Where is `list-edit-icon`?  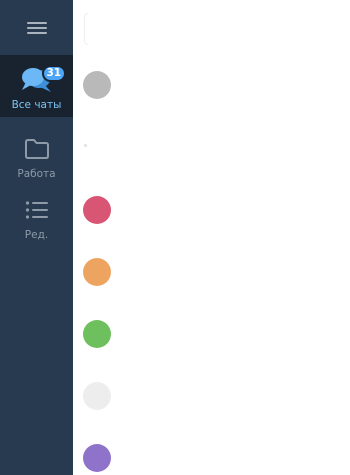
list-edit-icon is located at coordinates (36, 210).